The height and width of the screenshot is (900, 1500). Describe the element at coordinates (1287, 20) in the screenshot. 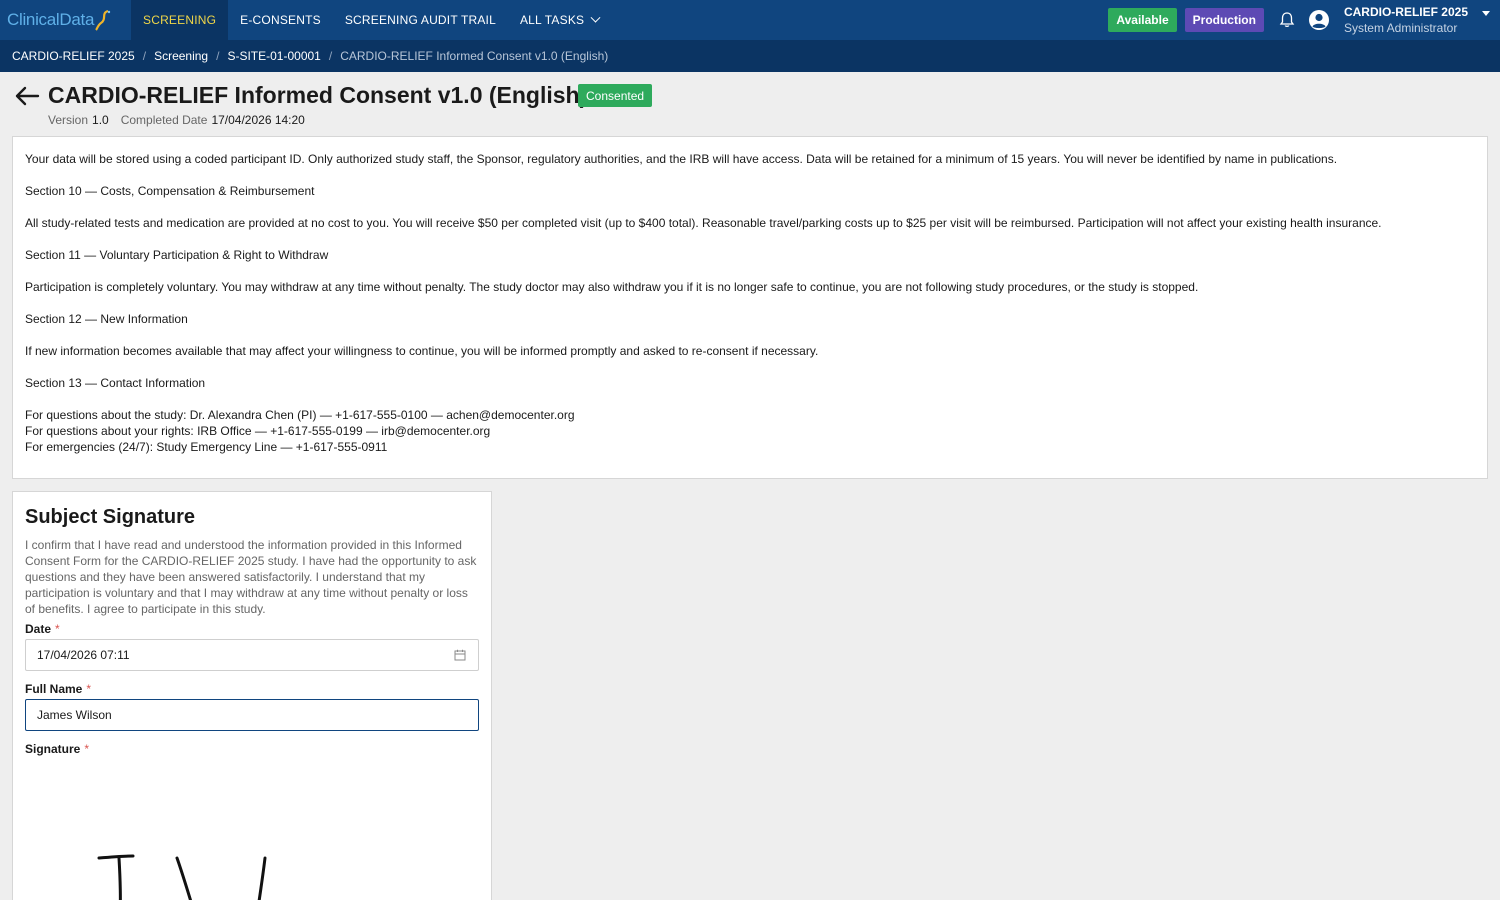

I see `bell-icon` at that location.